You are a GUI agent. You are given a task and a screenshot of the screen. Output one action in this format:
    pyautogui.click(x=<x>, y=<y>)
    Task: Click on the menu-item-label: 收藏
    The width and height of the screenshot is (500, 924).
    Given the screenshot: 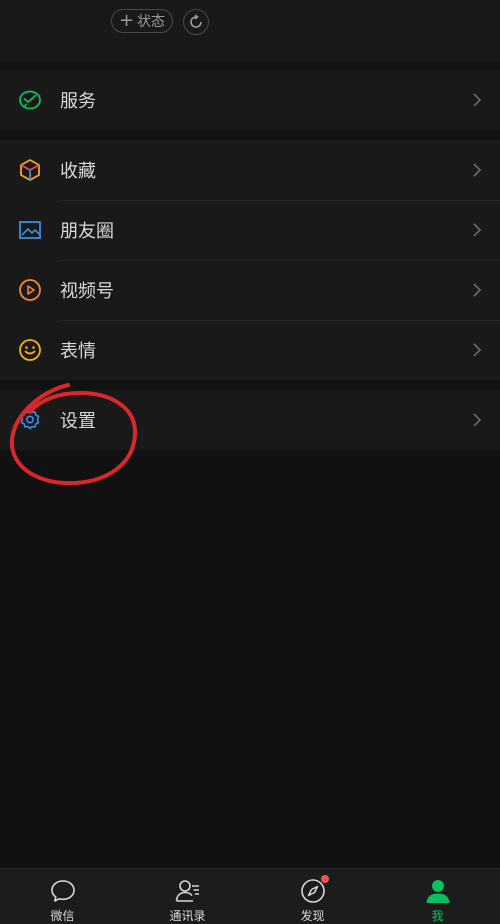 What is the action you would take?
    pyautogui.click(x=78, y=171)
    